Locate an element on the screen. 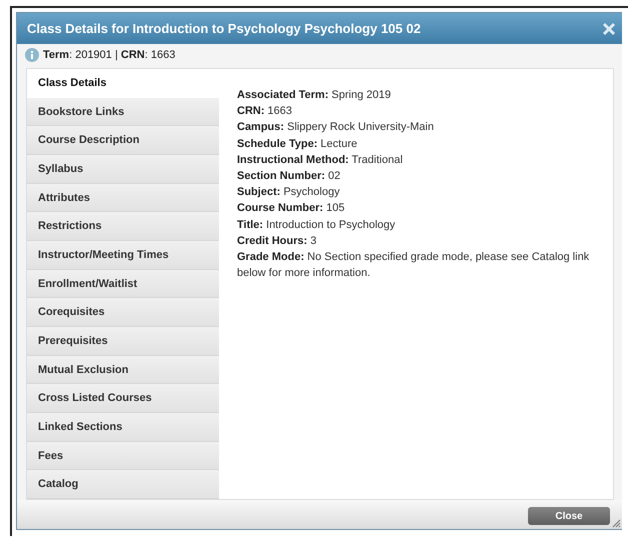 This screenshot has height=537, width=628. detail-line: Section Number: 02 is located at coordinates (289, 176).